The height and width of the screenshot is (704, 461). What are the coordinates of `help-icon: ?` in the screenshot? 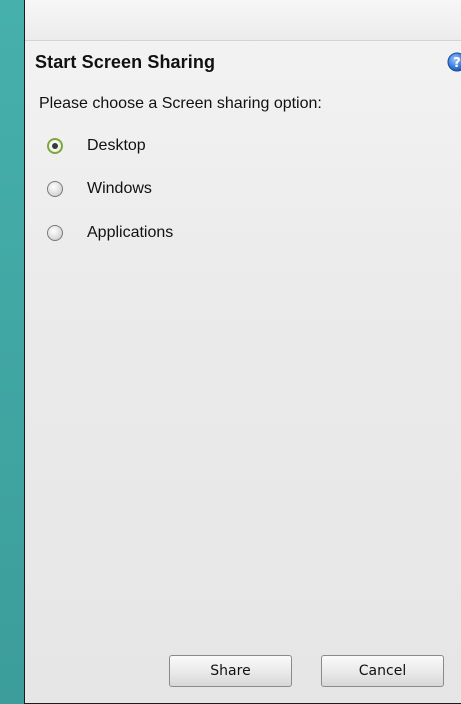 It's located at (454, 62).